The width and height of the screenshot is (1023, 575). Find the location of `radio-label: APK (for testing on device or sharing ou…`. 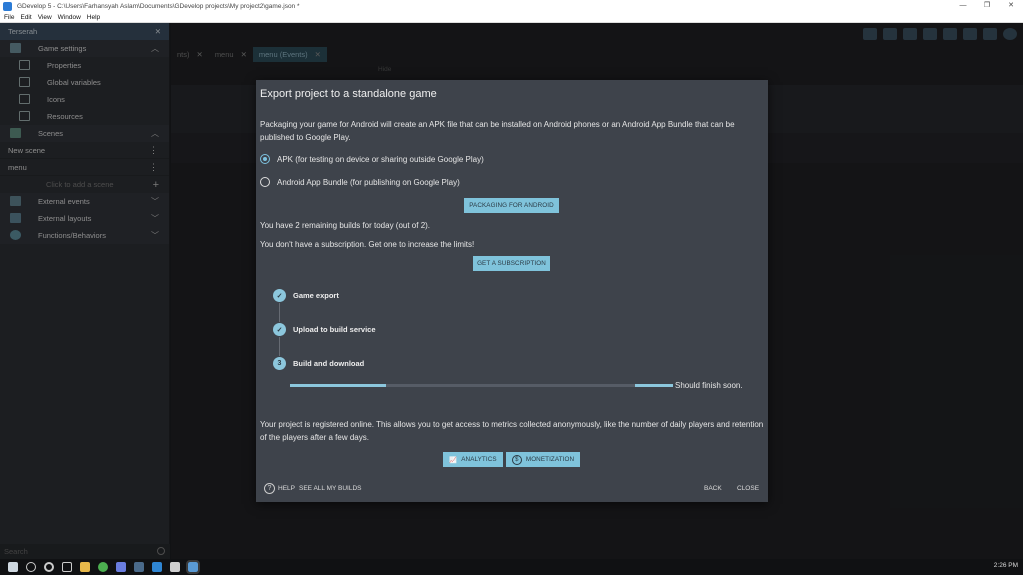

radio-label: APK (for testing on device or sharing ou… is located at coordinates (380, 159).